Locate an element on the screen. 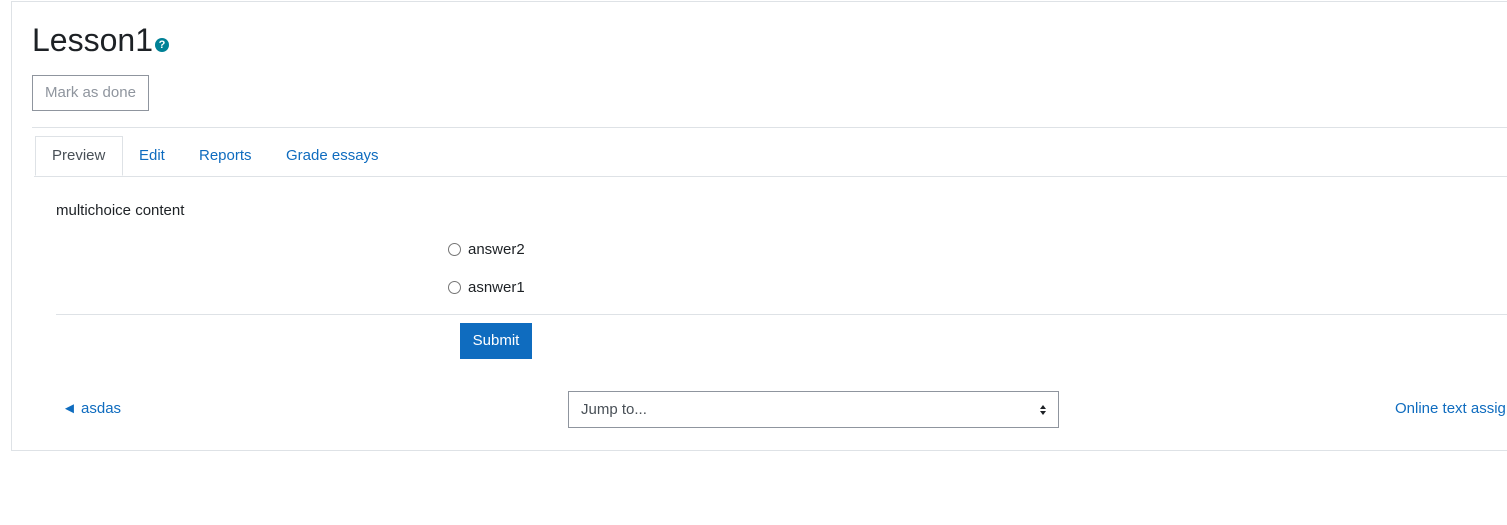 The height and width of the screenshot is (525, 1507). help-icon: ? is located at coordinates (161, 45).